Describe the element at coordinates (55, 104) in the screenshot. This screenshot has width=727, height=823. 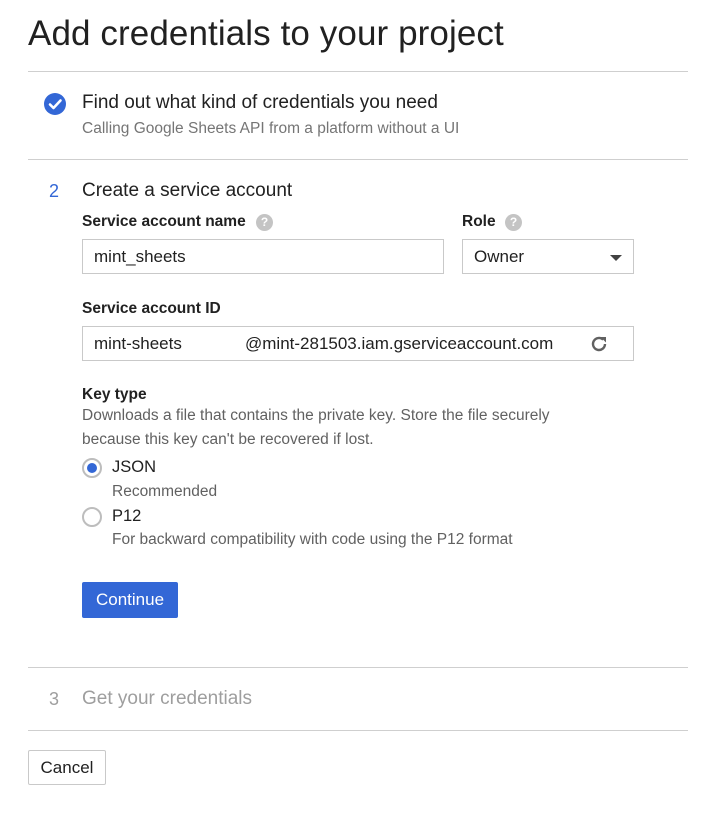
I see `check-circle-icon` at that location.